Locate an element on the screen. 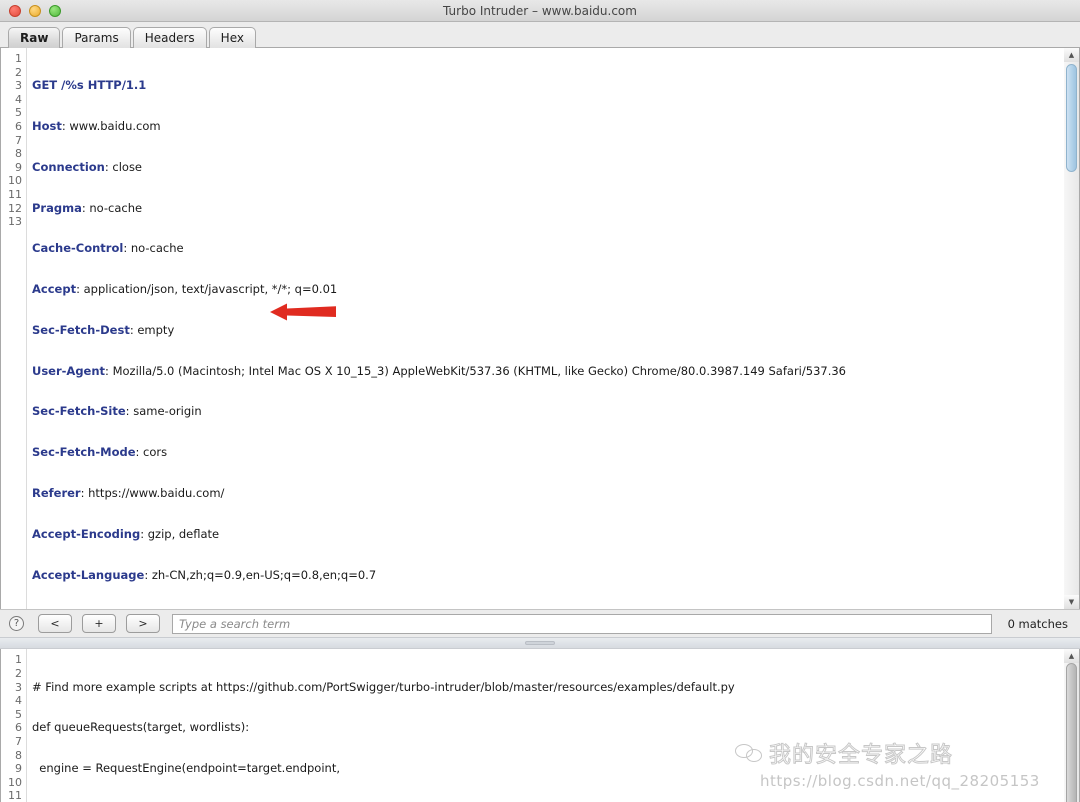  tab-params: Params is located at coordinates (96, 37).